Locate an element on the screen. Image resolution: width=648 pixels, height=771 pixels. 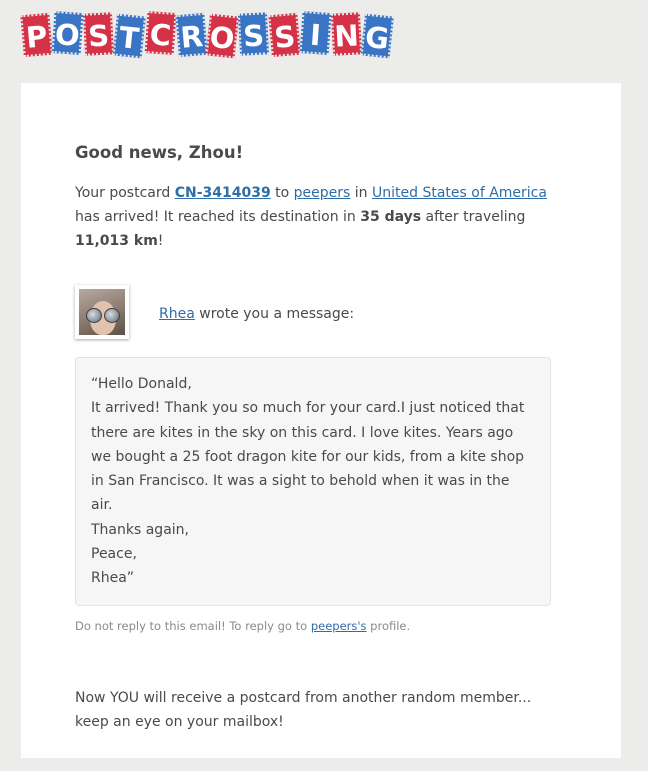
postcrossing-logo: P O S T C R O S S I N G is located at coordinates (207, 35).